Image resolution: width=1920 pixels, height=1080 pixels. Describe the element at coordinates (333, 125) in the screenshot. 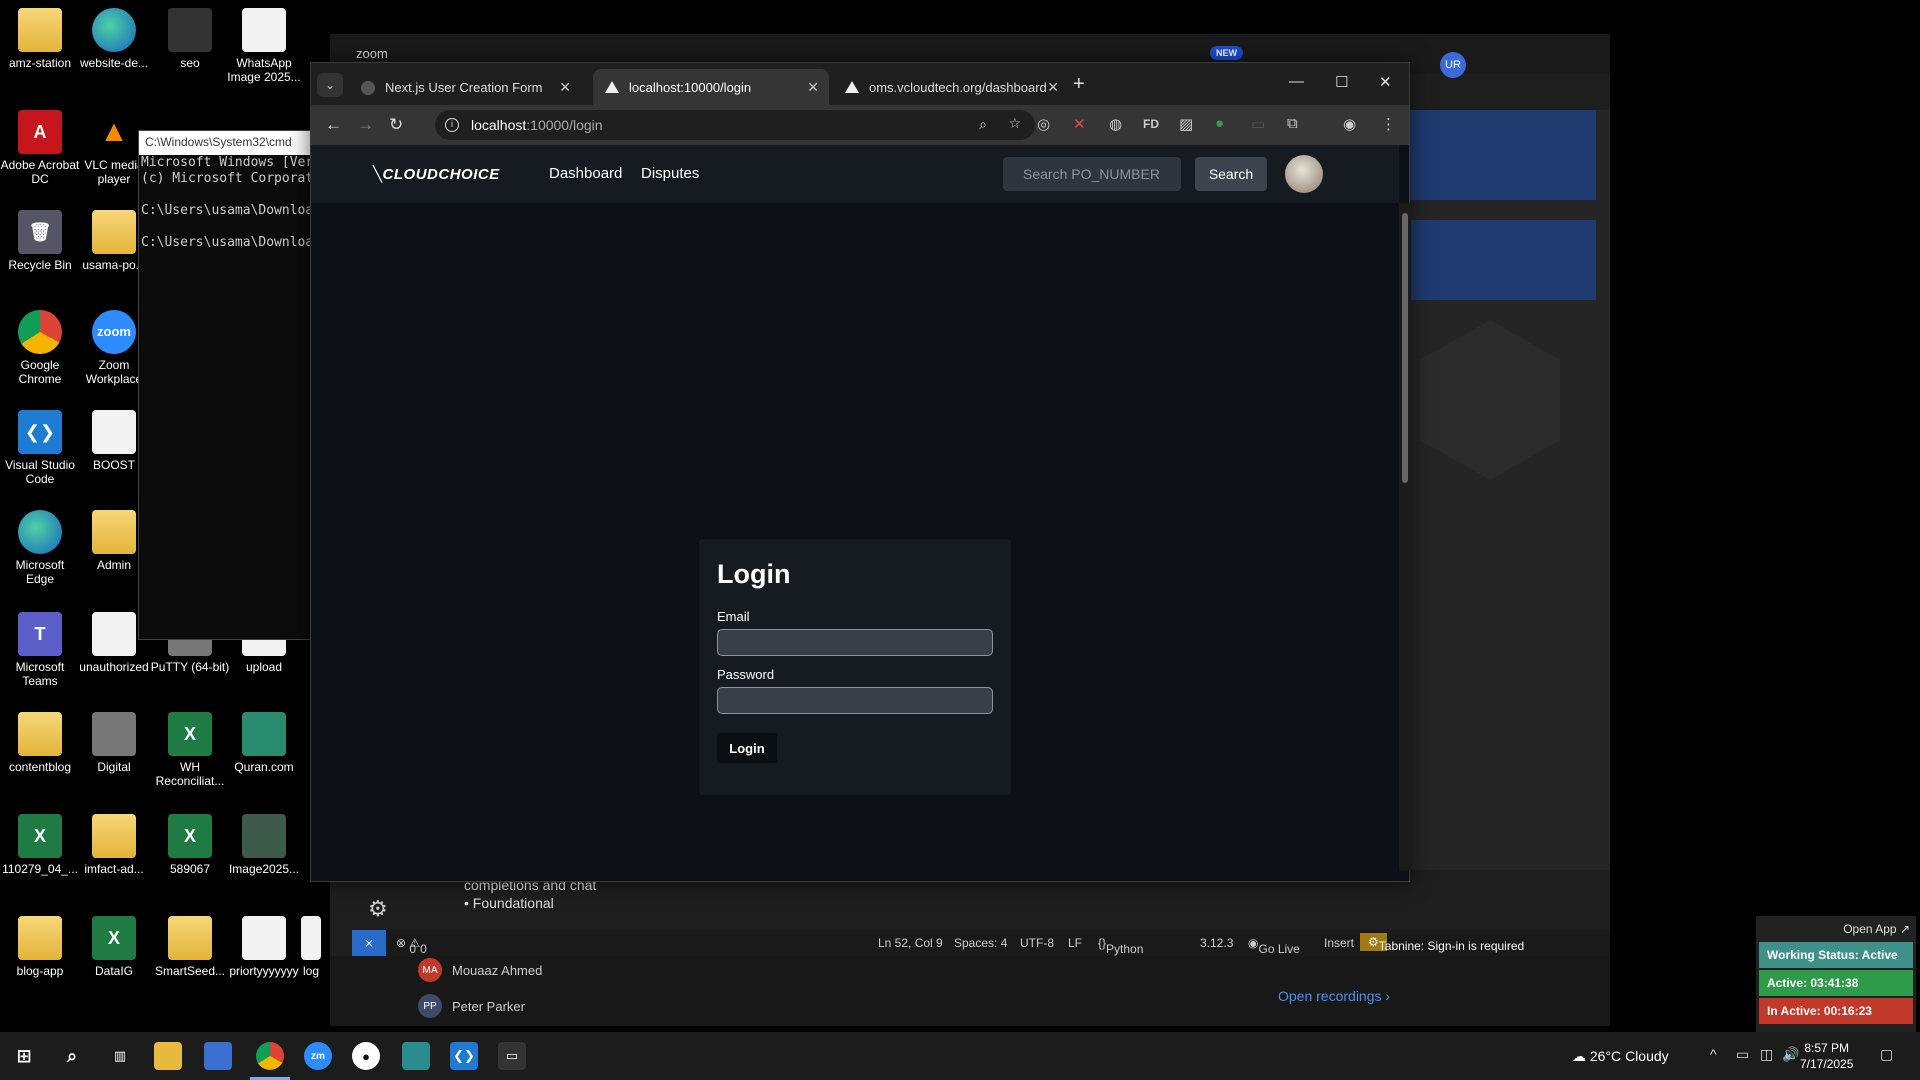

I see `back-icon: ←` at that location.